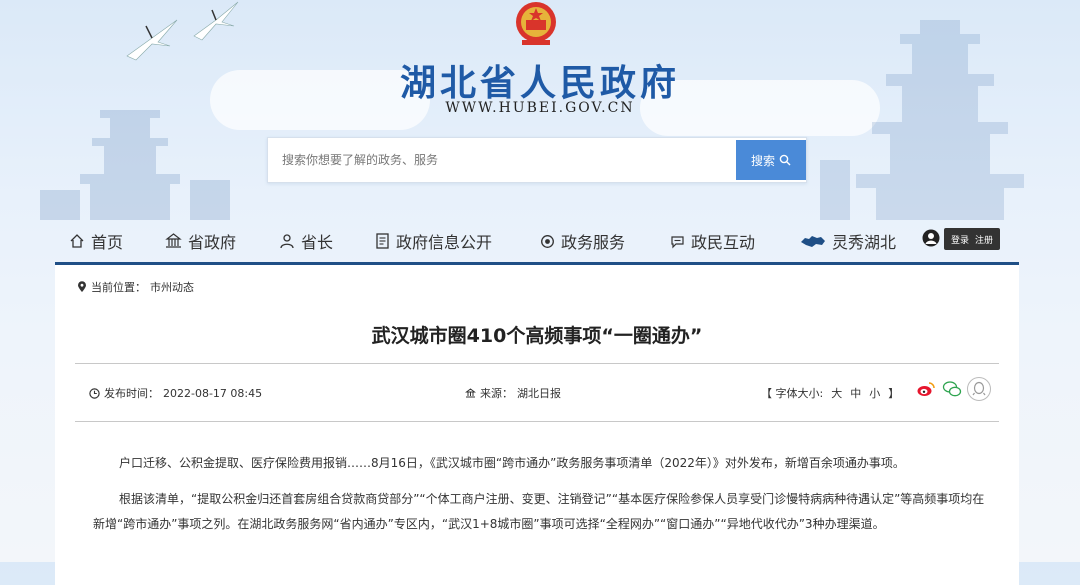 The image size is (1080, 585). What do you see at coordinates (762, 160) in the screenshot?
I see `search-button-label: 搜索` at bounding box center [762, 160].